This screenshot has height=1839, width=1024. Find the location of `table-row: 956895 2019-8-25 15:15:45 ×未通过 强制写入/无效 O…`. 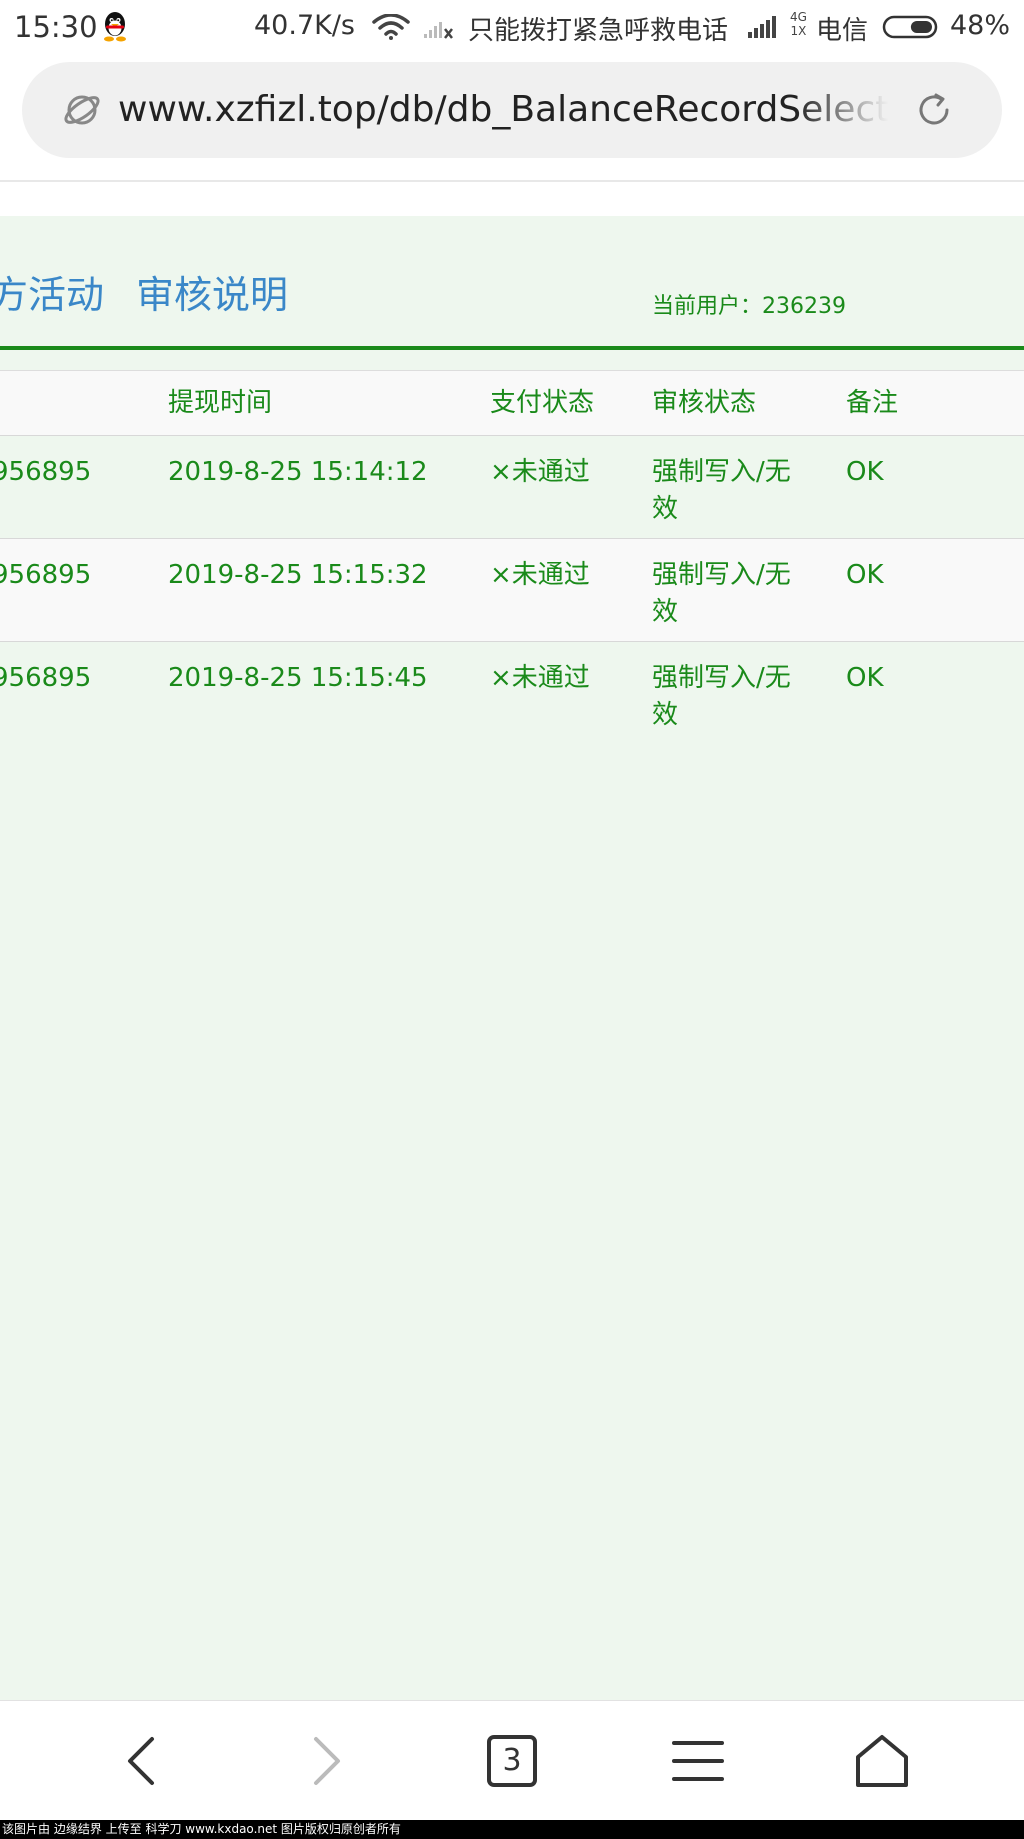

table-row: 956895 2019-8-25 15:15:45 ×未通过 强制写入/无效 O… is located at coordinates (512, 693).